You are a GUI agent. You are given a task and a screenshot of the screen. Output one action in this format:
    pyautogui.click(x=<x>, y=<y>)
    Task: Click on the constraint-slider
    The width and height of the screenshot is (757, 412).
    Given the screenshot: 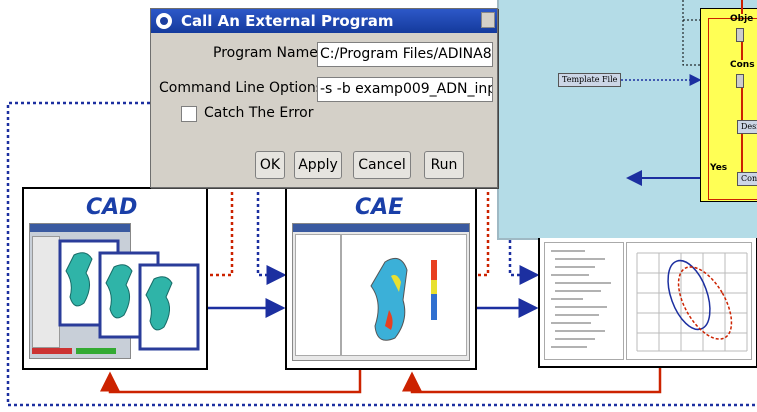 What is the action you would take?
    pyautogui.click(x=740, y=81)
    